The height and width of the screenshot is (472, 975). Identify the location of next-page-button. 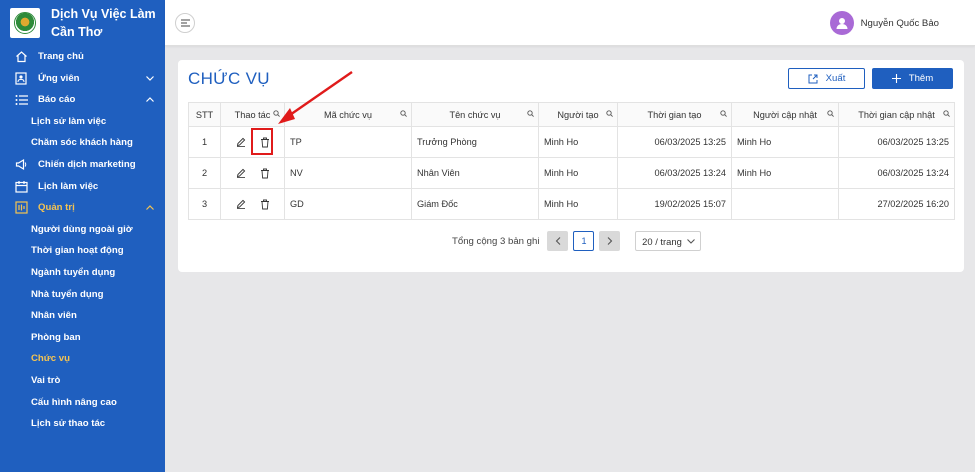
(610, 241).